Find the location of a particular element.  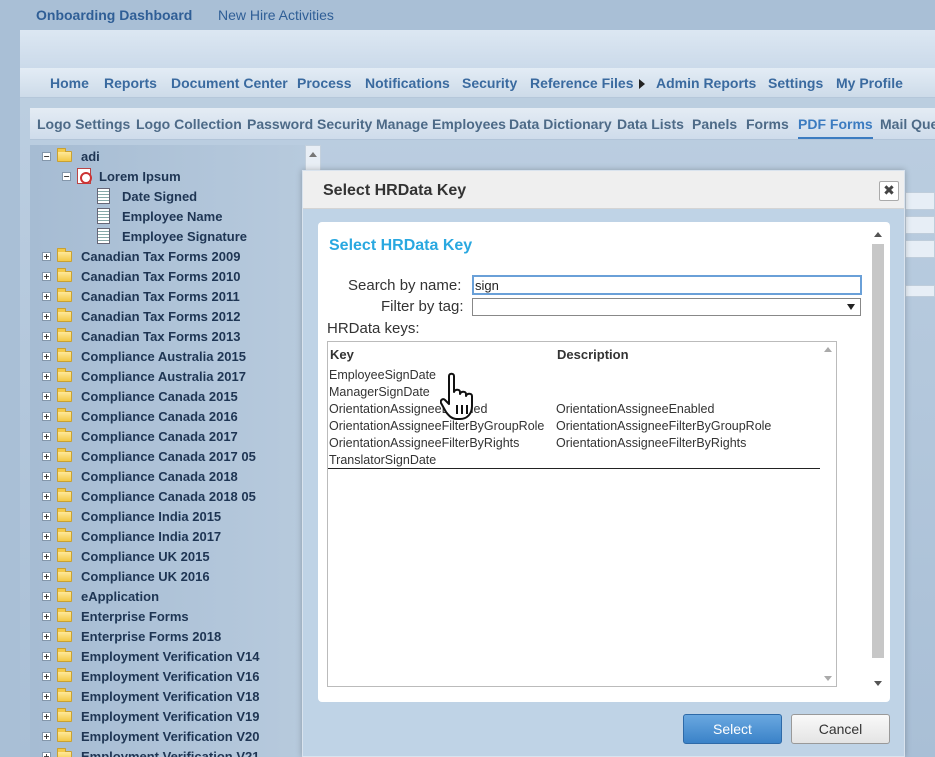

tree-folder-item: + Employment Verification V19 is located at coordinates (150, 716).